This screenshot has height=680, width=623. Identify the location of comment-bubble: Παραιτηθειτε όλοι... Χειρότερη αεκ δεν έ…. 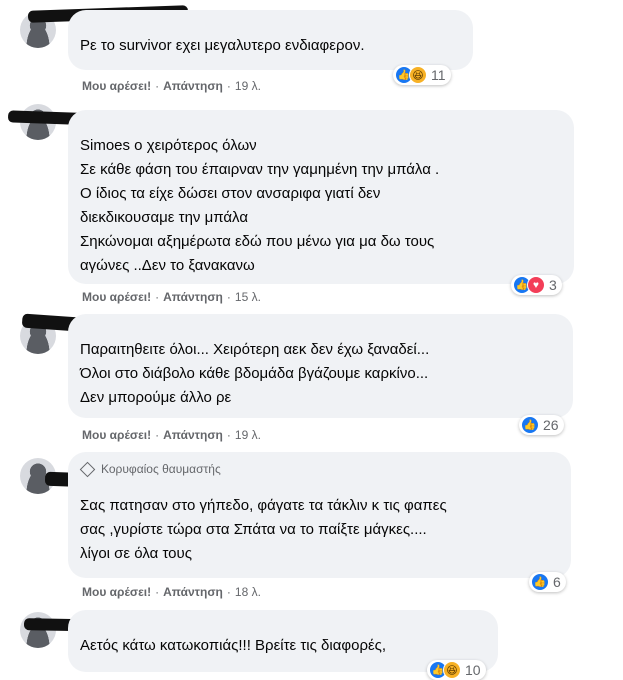
(320, 366).